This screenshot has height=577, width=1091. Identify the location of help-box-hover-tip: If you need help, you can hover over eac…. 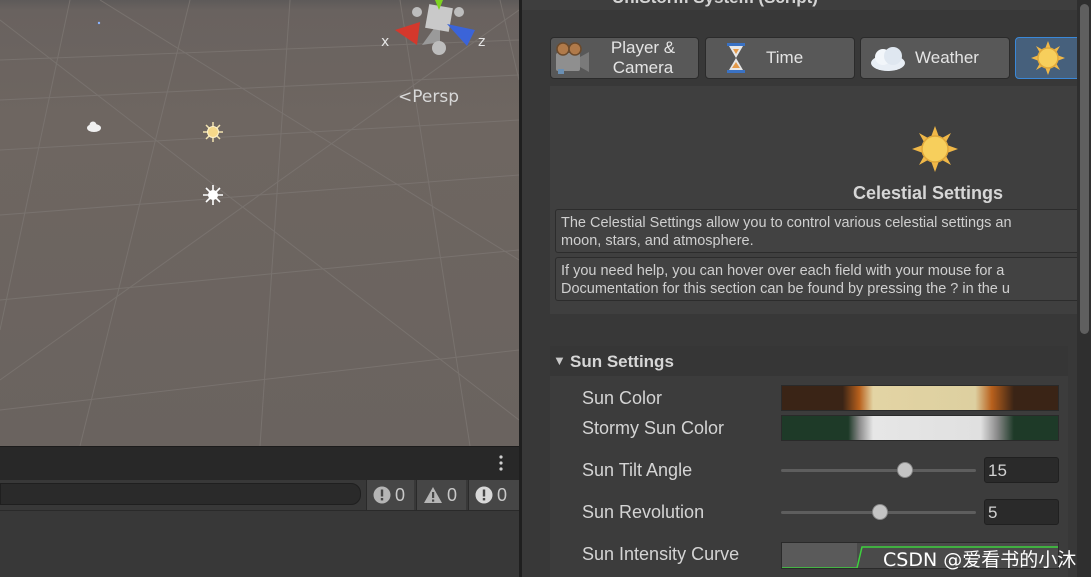
(817, 279).